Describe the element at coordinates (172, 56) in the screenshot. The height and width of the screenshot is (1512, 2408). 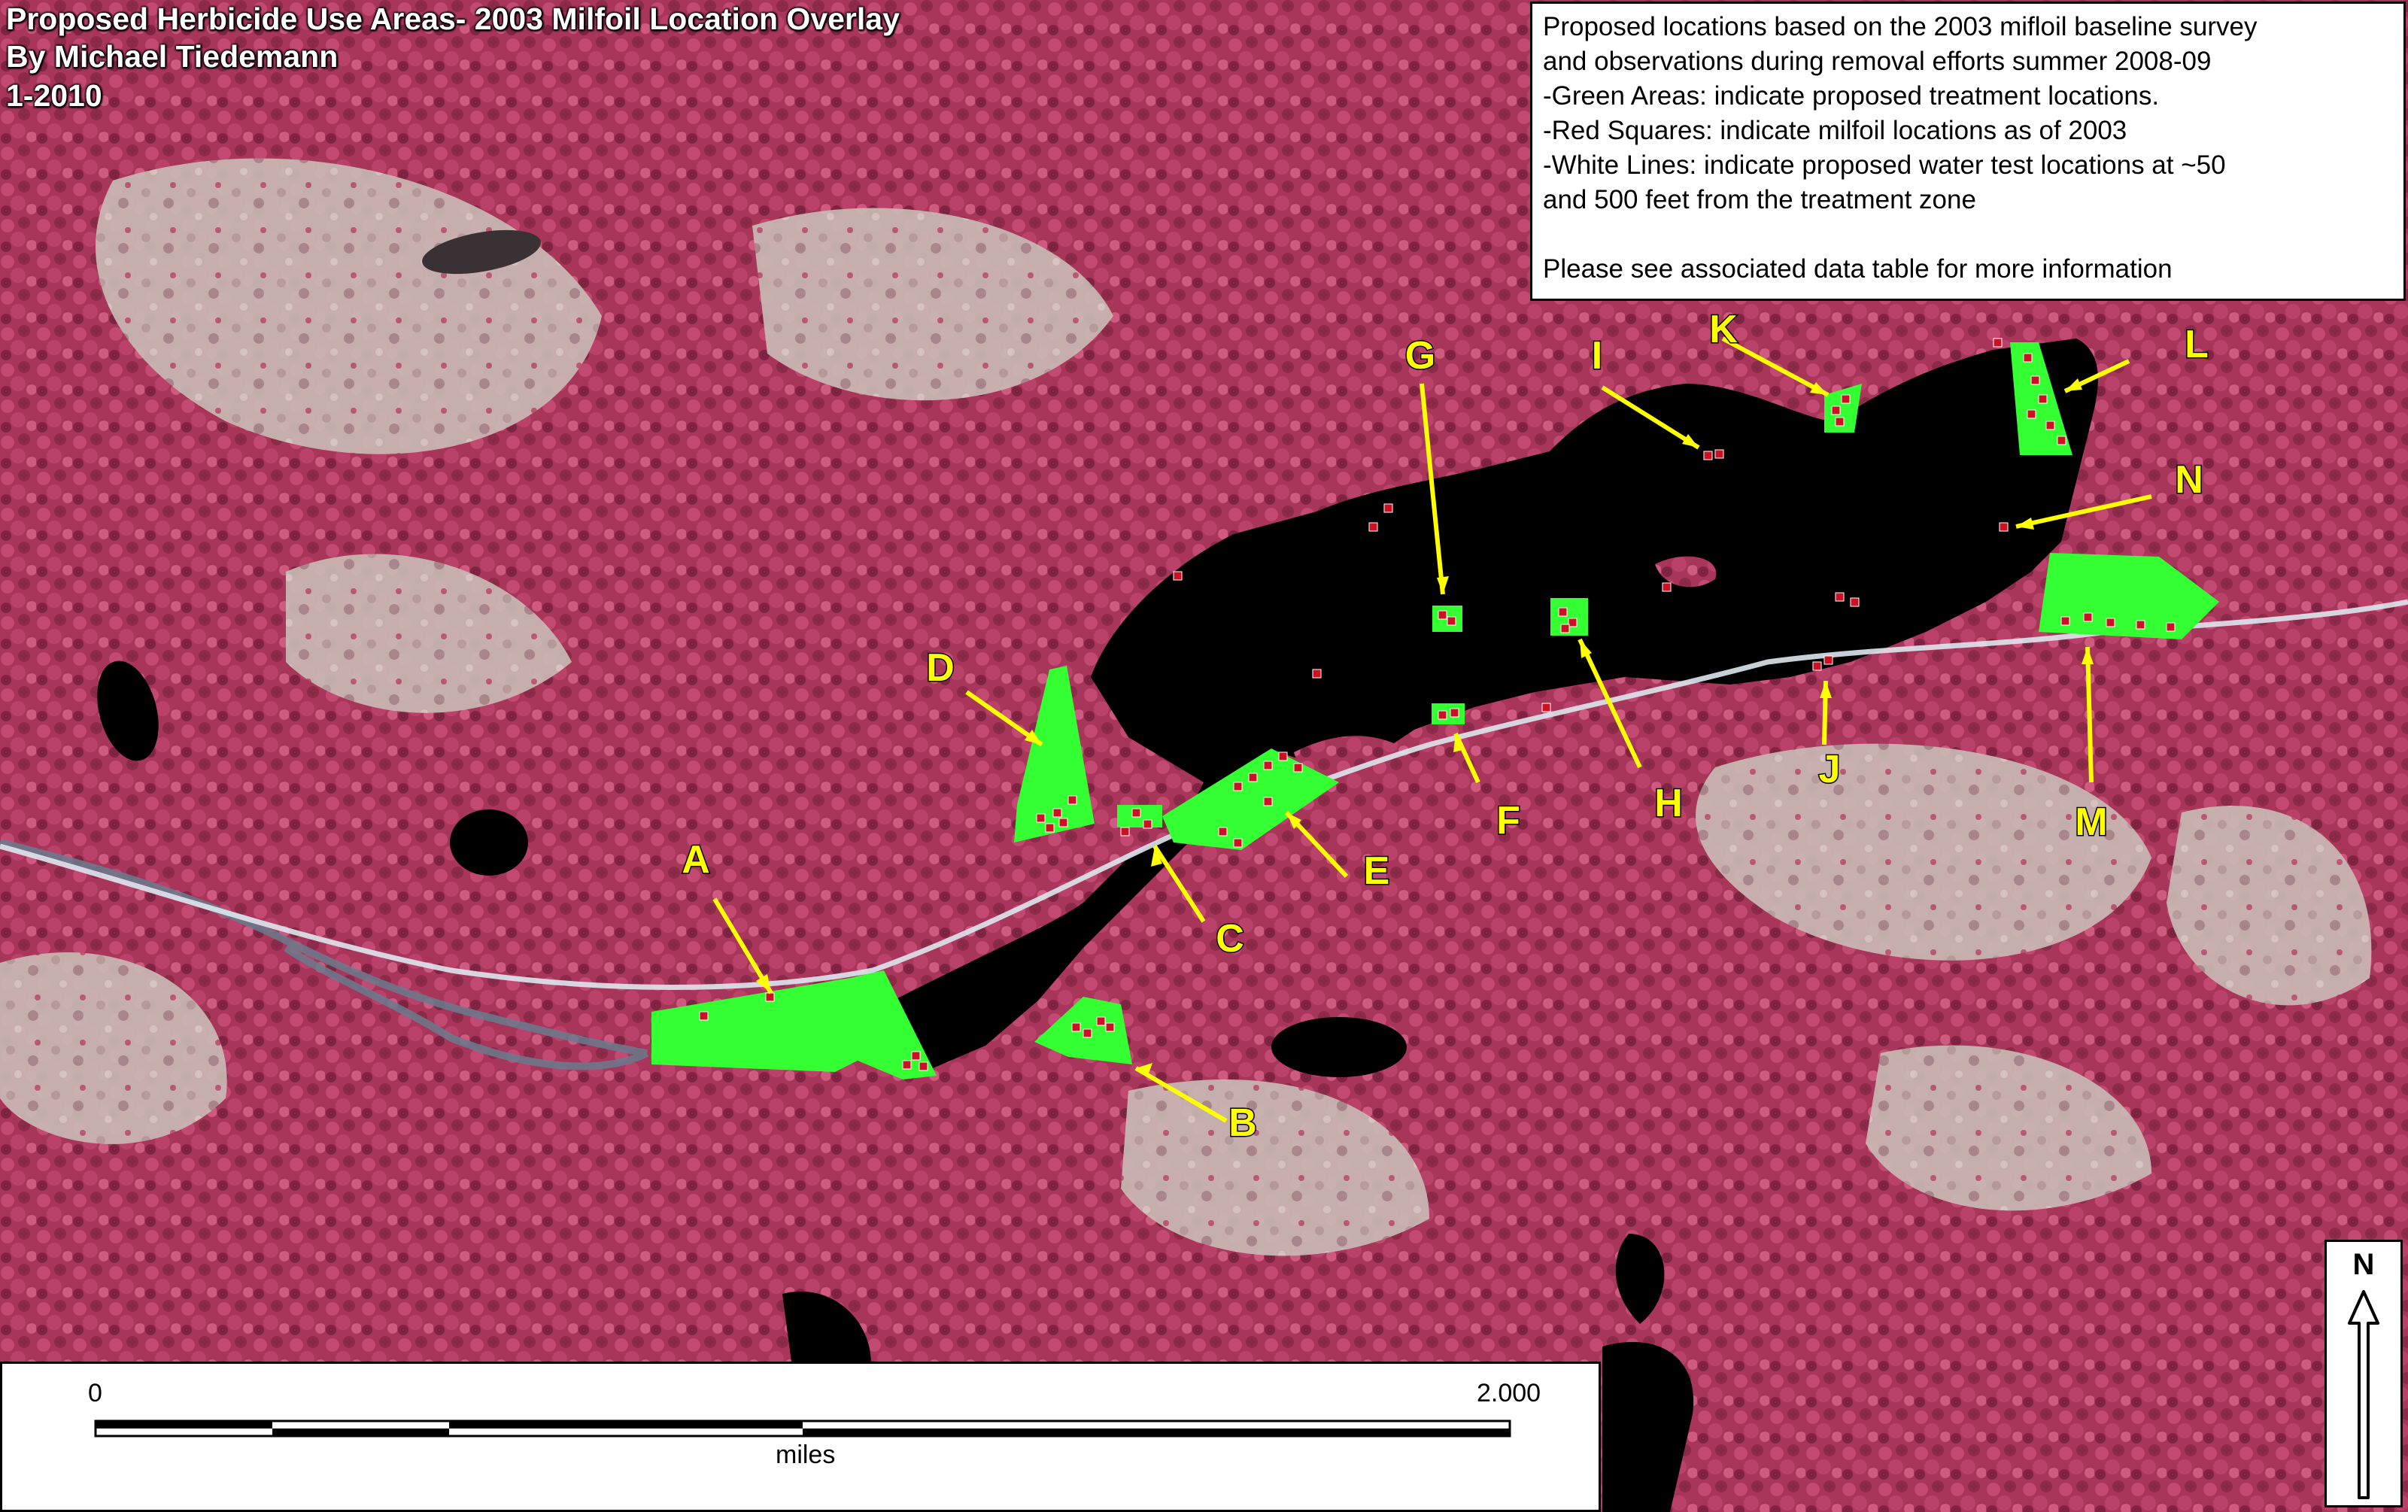
I see `map-author-line: By Michael Tiedemann` at that location.